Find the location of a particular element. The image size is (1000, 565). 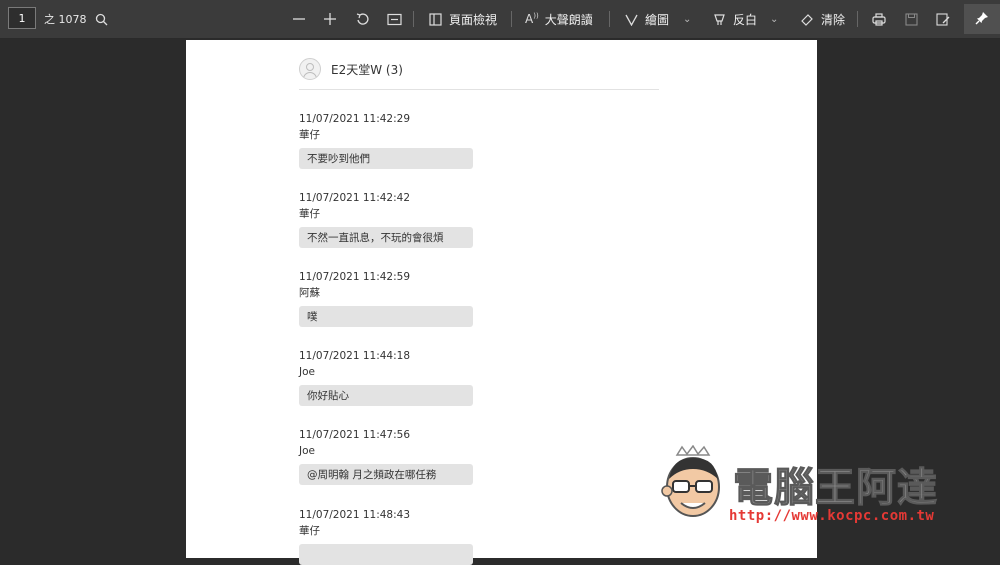

print-button is located at coordinates (879, 19).